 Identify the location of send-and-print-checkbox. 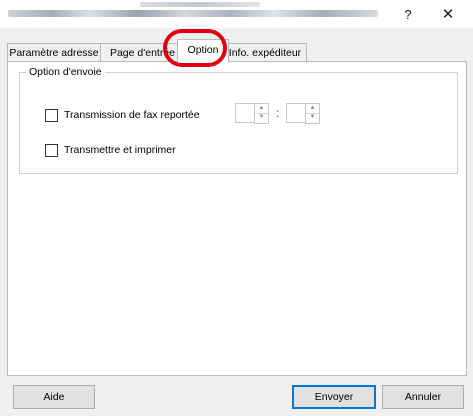
(51, 150).